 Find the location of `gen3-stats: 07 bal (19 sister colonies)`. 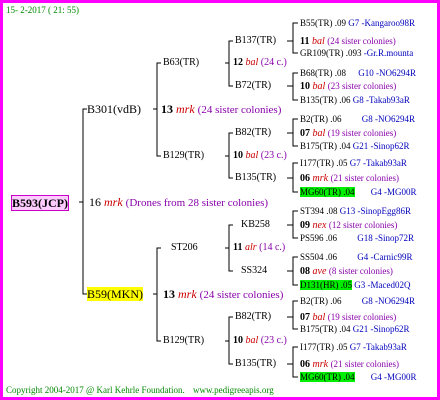

gen3-stats: 07 bal (19 sister colonies) is located at coordinates (348, 133).